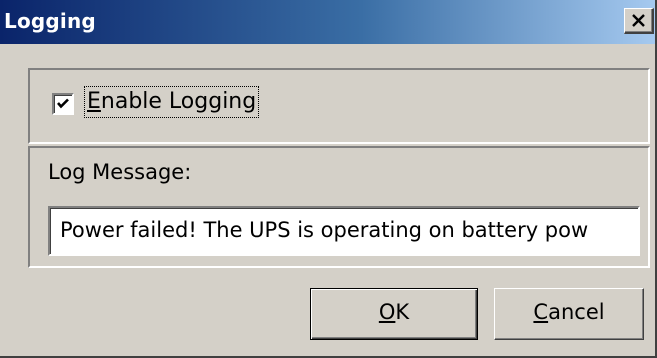 The image size is (657, 358). Describe the element at coordinates (120, 172) in the screenshot. I see `log-message-label: Log Message:` at that location.